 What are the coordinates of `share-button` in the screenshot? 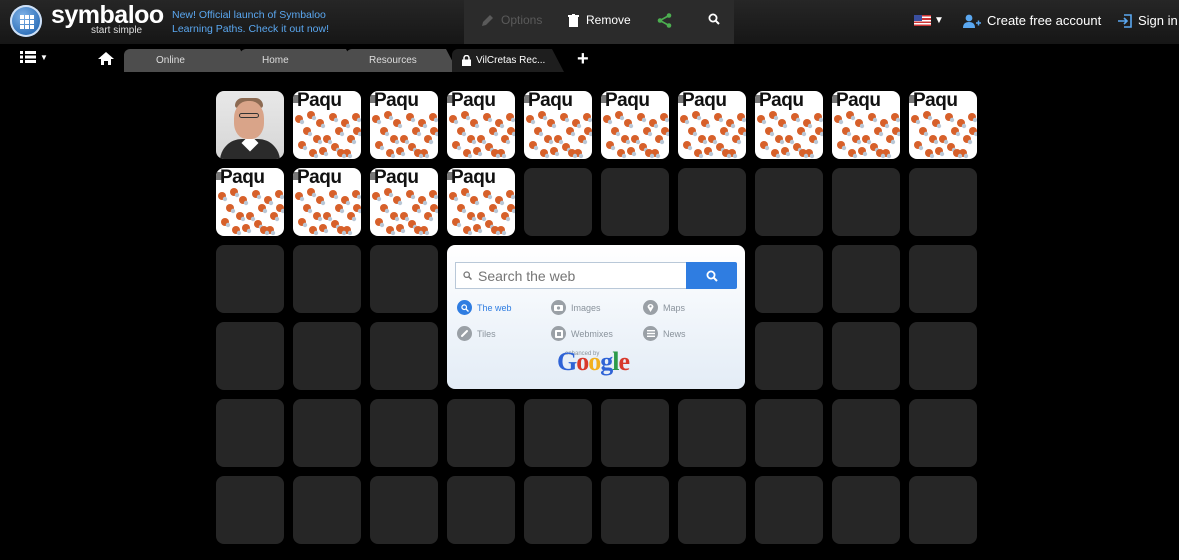 It's located at (668, 20).